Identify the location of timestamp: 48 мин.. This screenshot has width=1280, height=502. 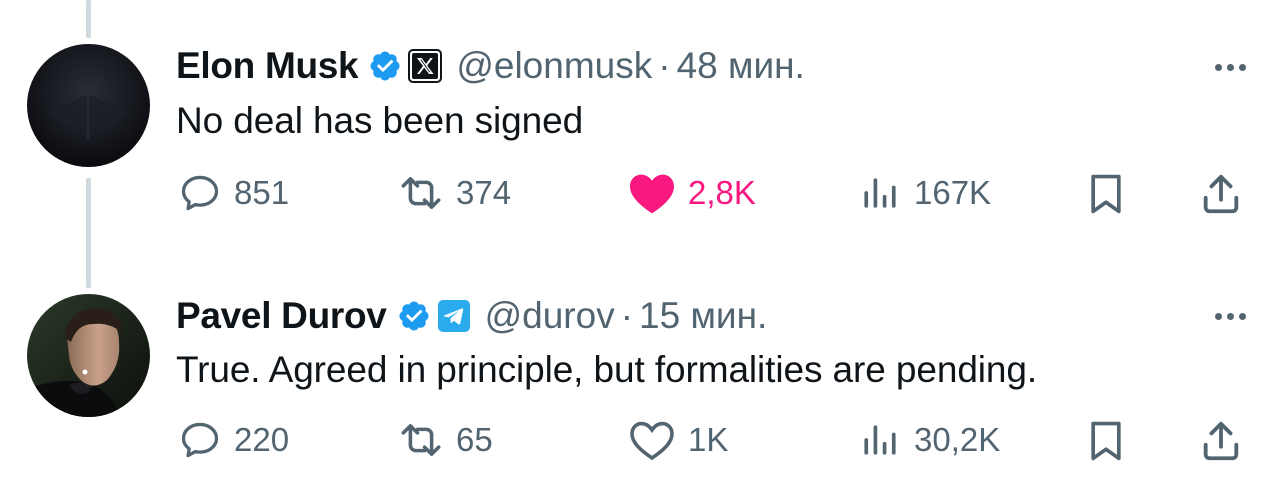
(741, 66).